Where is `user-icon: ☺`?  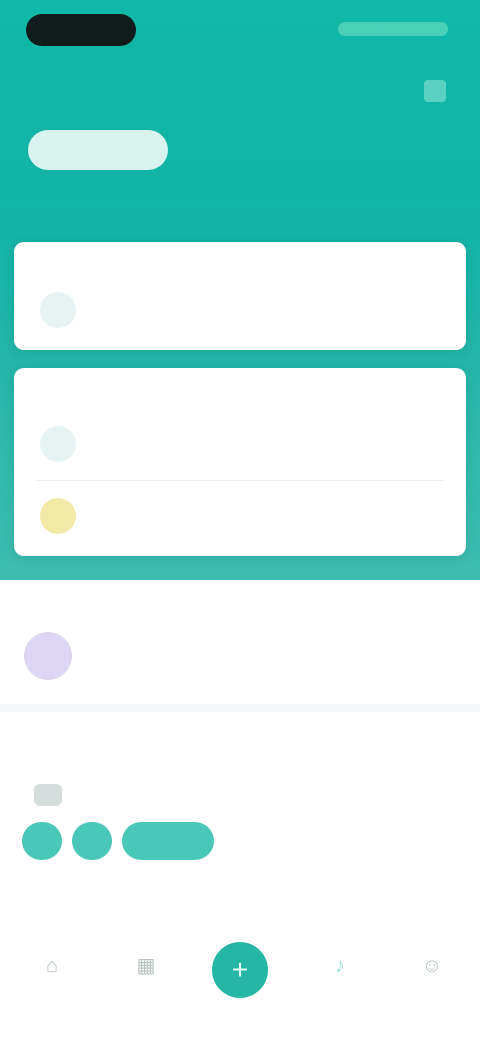
user-icon: ☺ is located at coordinates (432, 966).